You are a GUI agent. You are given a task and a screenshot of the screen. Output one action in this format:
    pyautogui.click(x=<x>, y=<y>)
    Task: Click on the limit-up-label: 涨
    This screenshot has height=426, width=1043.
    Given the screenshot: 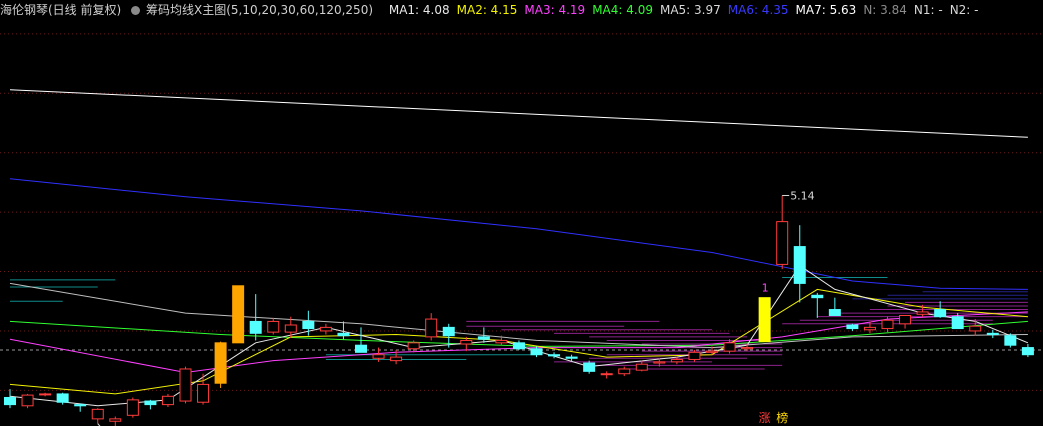 What is the action you would take?
    pyautogui.click(x=765, y=417)
    